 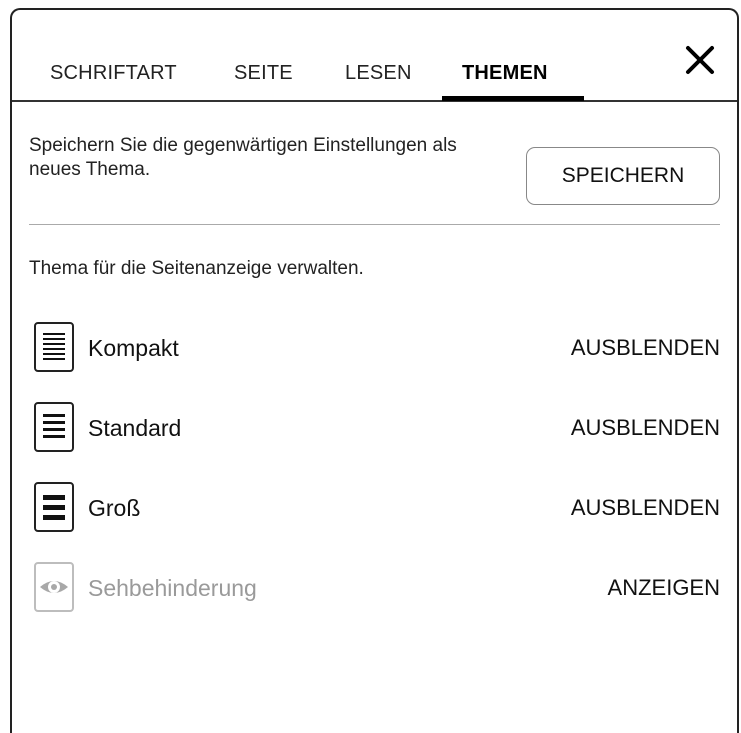 I want to click on close-button, so click(x=700, y=60).